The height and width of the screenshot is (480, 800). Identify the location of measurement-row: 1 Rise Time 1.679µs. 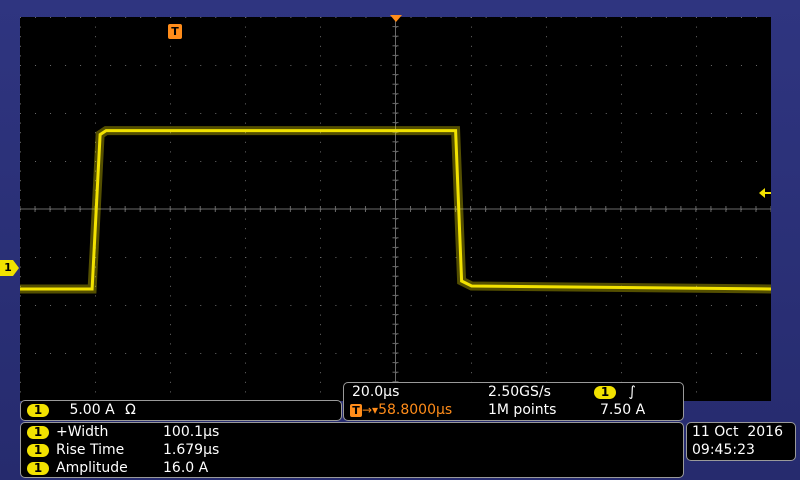
(123, 450).